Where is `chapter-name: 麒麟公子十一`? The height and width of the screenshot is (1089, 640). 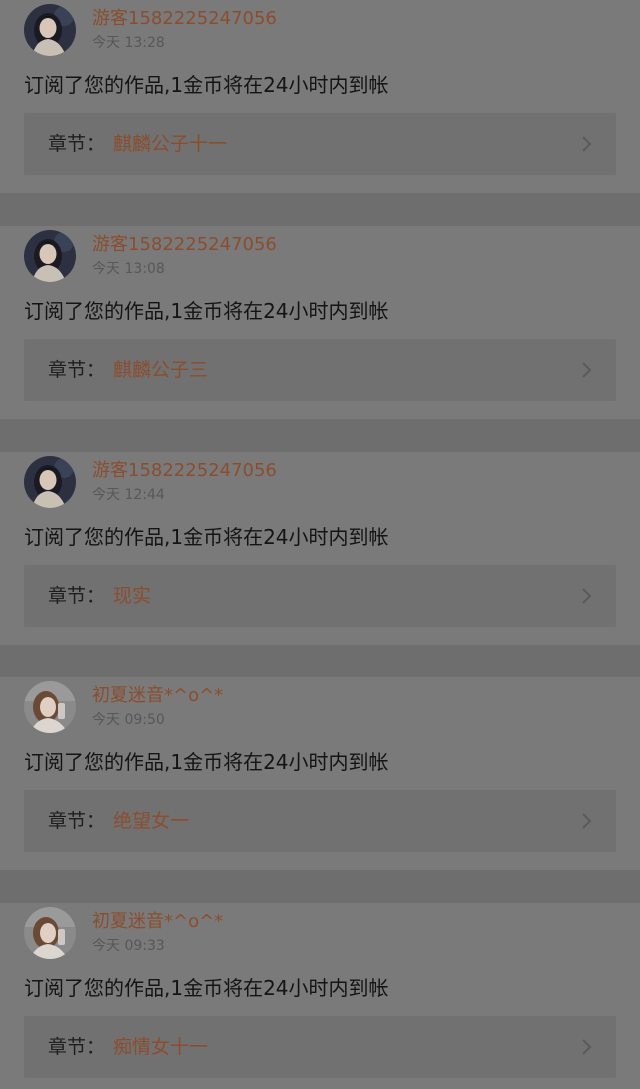
chapter-name: 麒麟公子十一 is located at coordinates (170, 144).